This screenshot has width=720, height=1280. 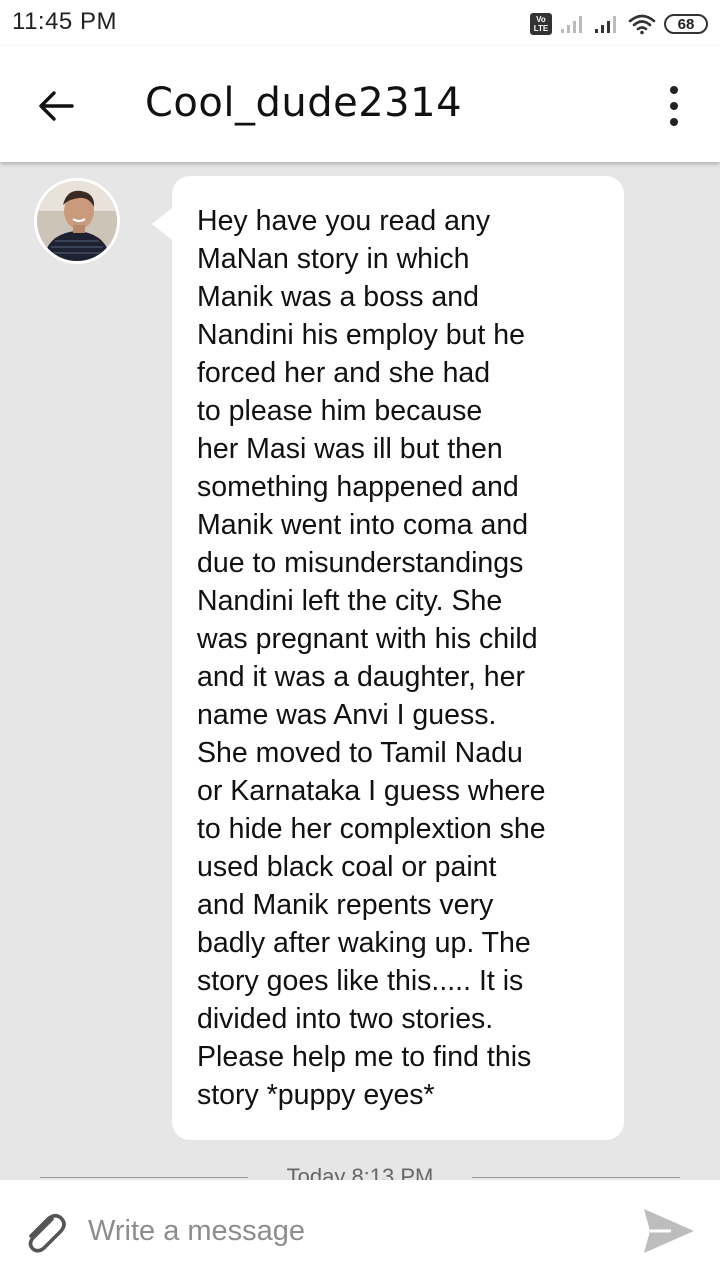 I want to click on app-bar: Cool_dude2314, so click(x=360, y=104).